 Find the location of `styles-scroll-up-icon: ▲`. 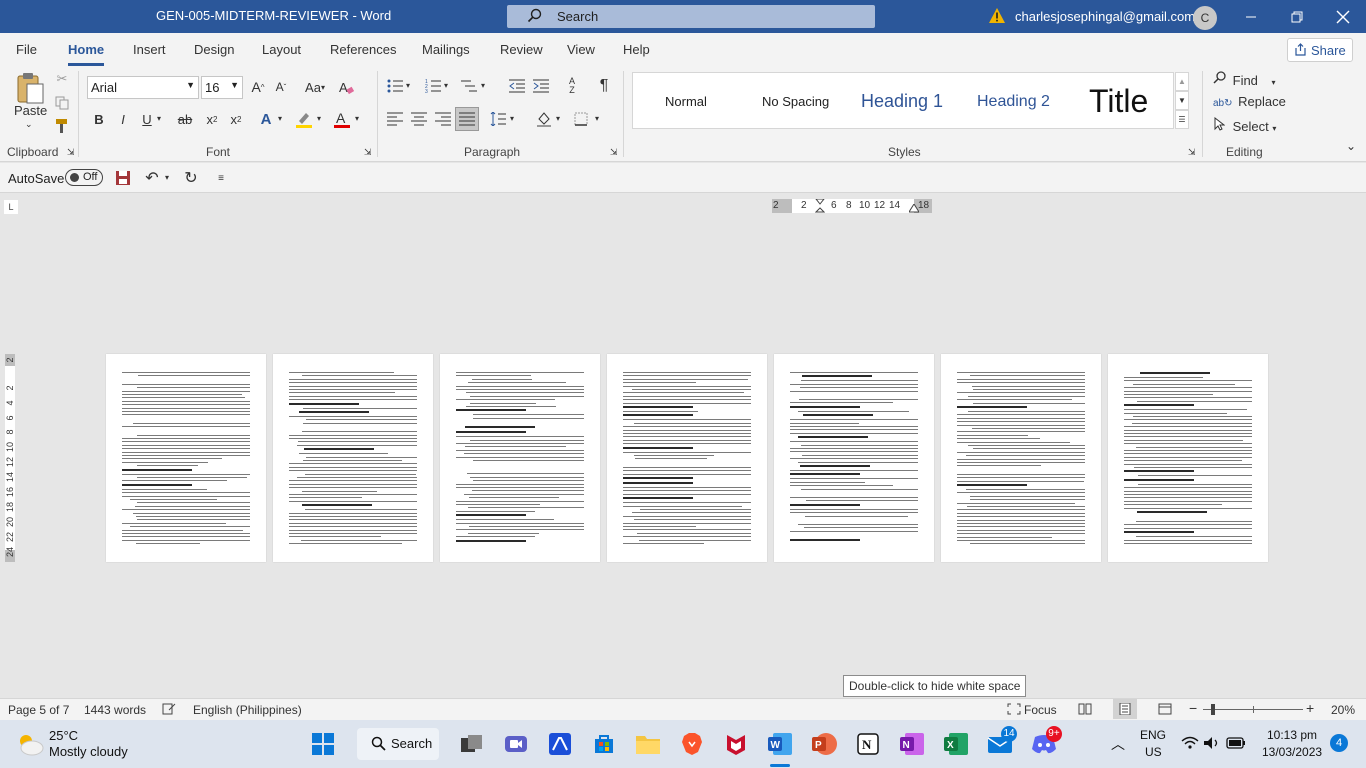

styles-scroll-up-icon: ▲ is located at coordinates (1182, 81).